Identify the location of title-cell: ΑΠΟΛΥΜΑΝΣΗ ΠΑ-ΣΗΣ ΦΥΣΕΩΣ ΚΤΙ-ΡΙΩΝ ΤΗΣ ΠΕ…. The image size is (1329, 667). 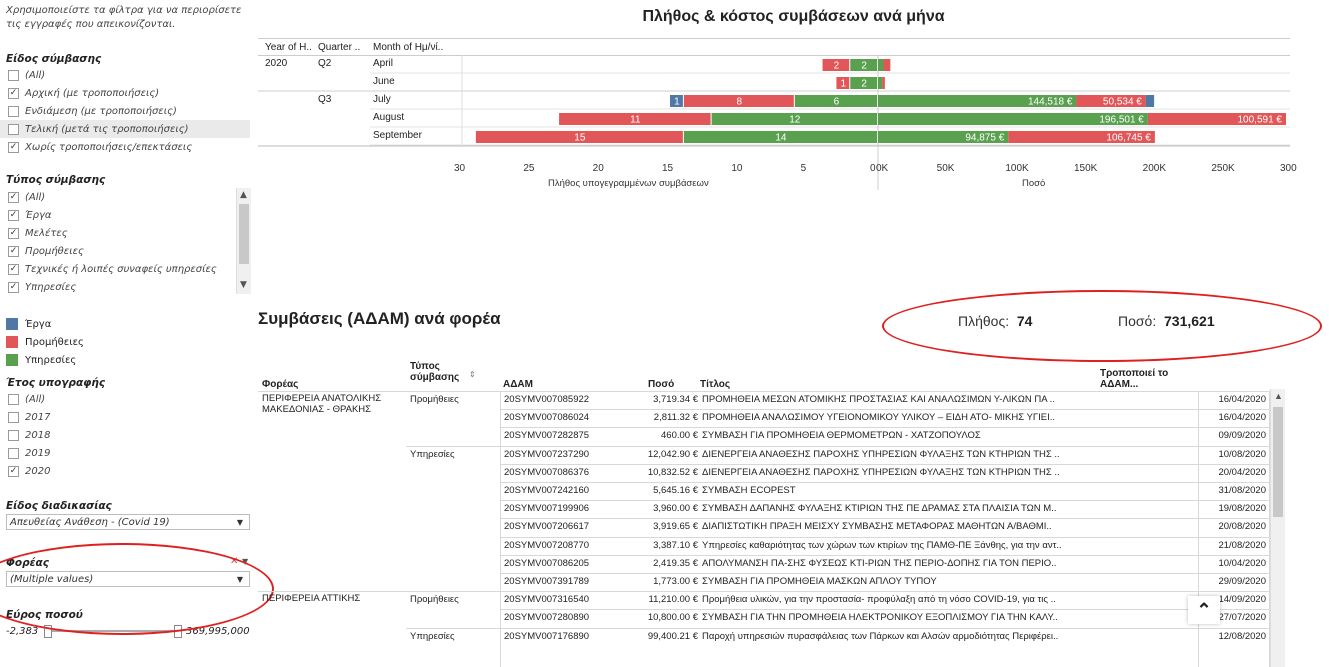
(949, 563).